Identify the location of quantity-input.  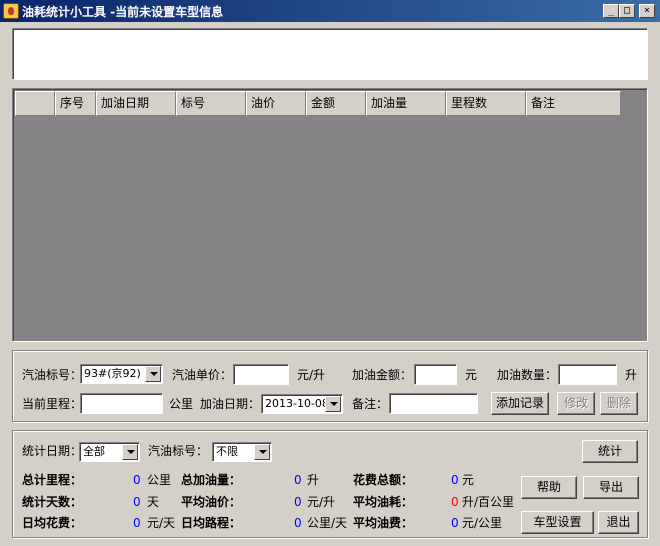
(587, 374).